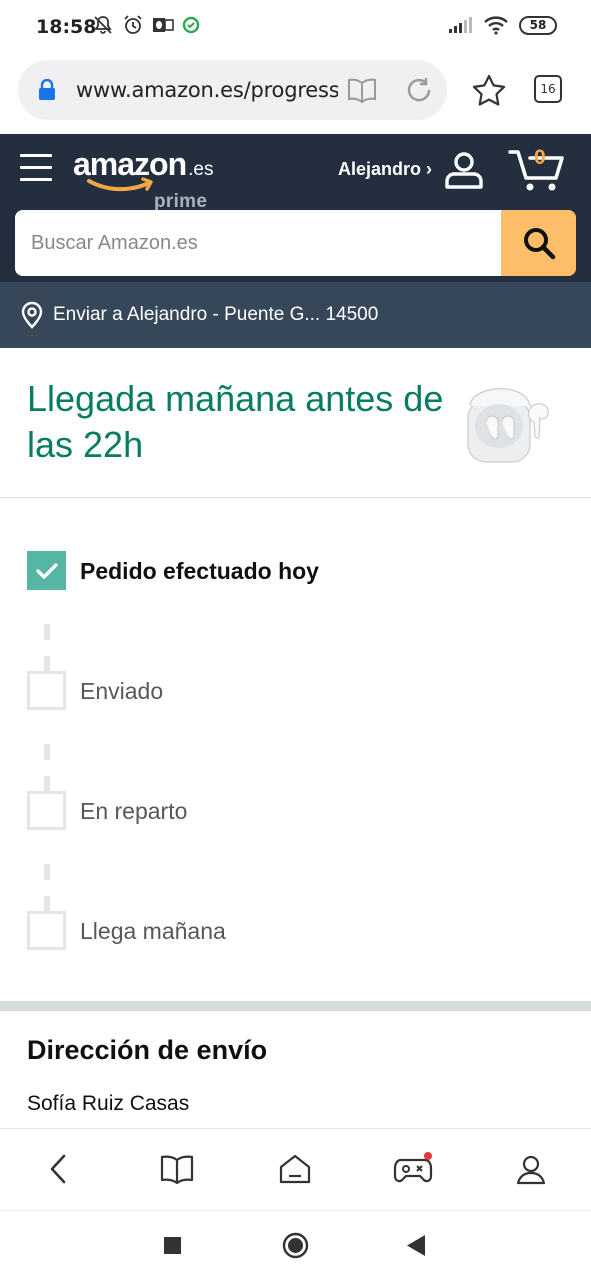 This screenshot has height=1280, width=591. I want to click on recents-icon, so click(172, 1245).